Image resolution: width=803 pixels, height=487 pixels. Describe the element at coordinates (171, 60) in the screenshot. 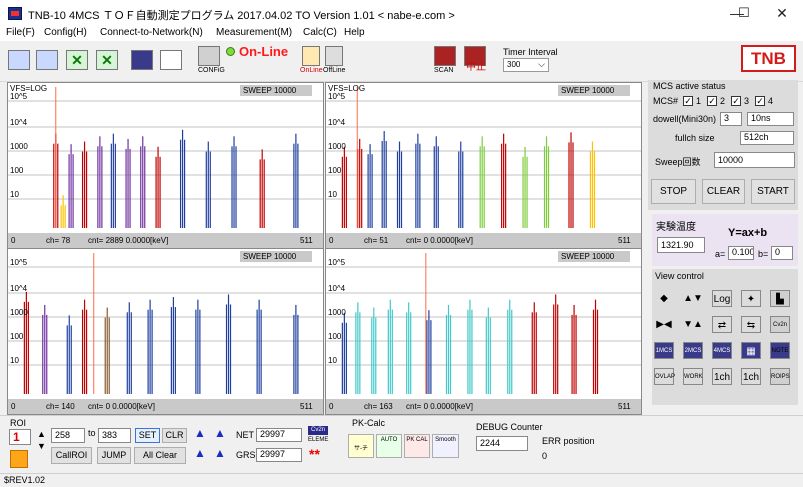

I see `list-icon` at that location.